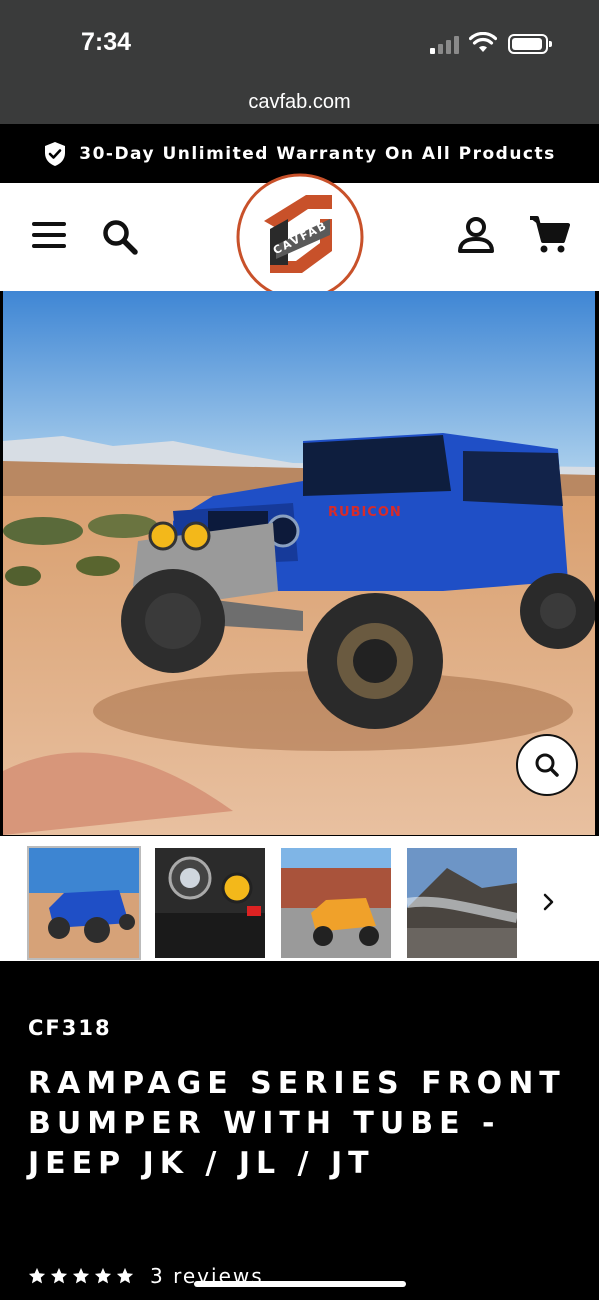 This screenshot has height=1300, width=599. Describe the element at coordinates (70, 1028) in the screenshot. I see `product-sku: CF318` at that location.